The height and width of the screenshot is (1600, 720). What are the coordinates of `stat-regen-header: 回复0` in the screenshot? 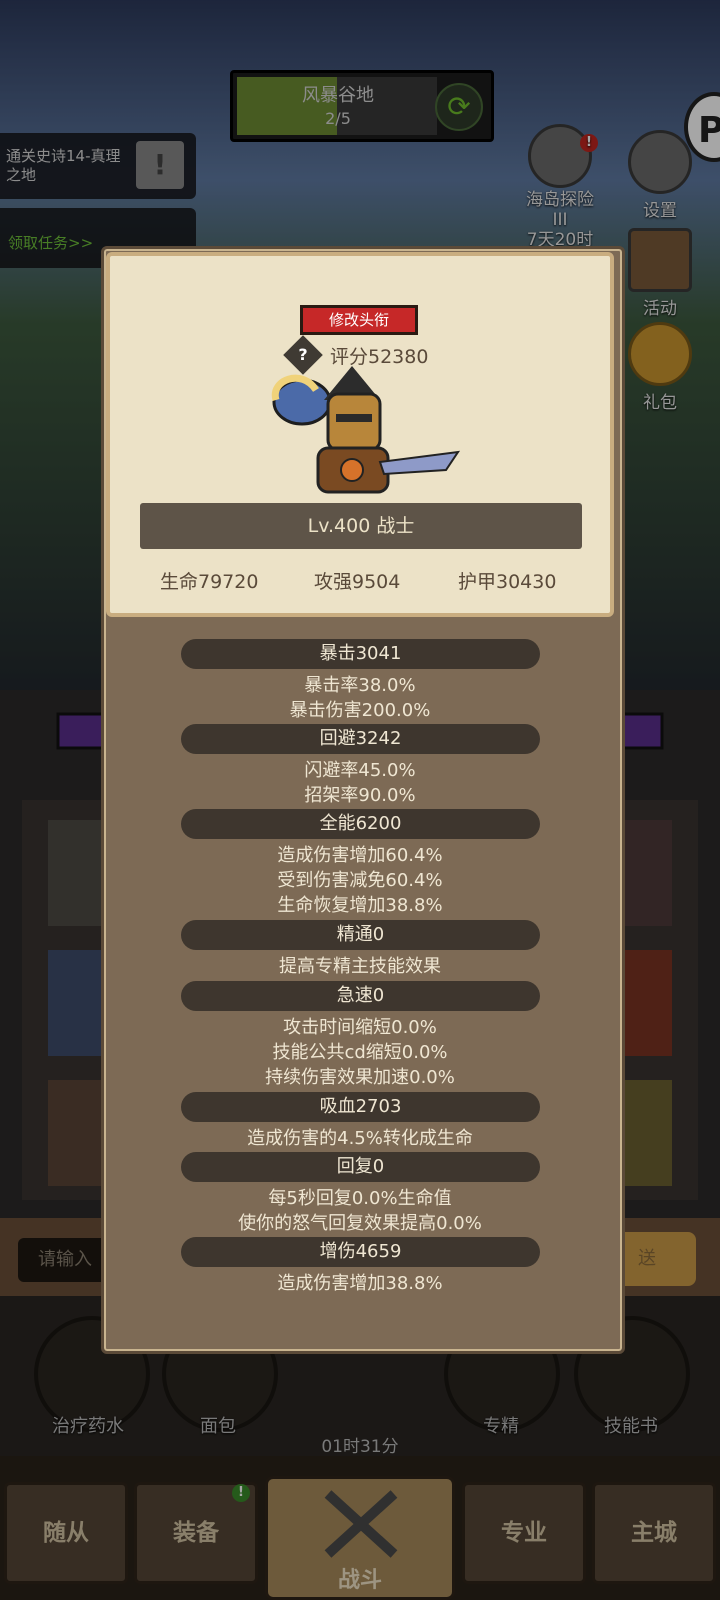 It's located at (360, 1167).